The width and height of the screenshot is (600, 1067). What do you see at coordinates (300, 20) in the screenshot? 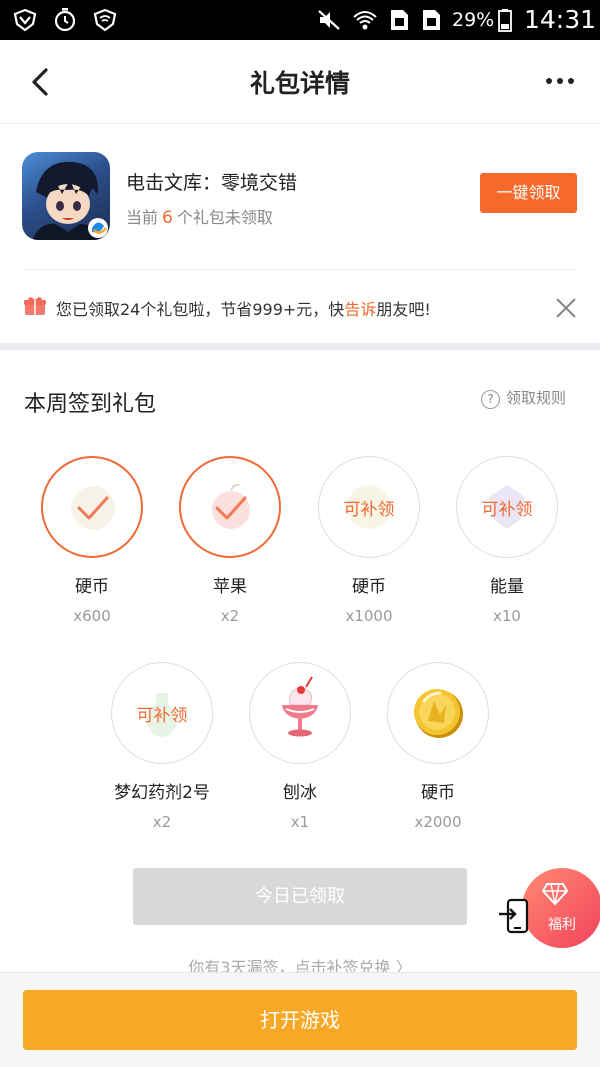
I see `status-bar: 29% 14:31` at bounding box center [300, 20].